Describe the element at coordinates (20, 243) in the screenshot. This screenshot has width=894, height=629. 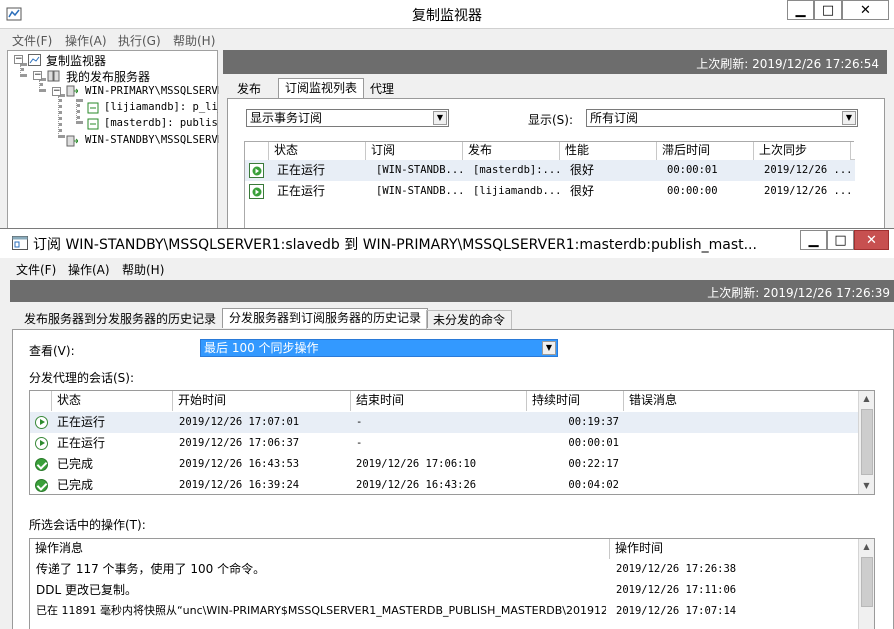
I see `subscription-window-icon` at that location.